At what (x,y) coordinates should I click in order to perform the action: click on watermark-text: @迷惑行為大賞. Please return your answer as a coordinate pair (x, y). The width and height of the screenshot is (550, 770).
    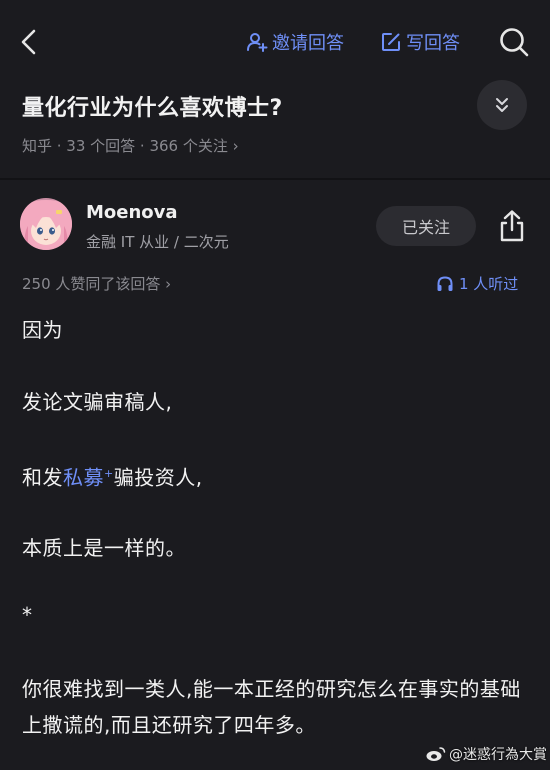
    Looking at the image, I should click on (498, 755).